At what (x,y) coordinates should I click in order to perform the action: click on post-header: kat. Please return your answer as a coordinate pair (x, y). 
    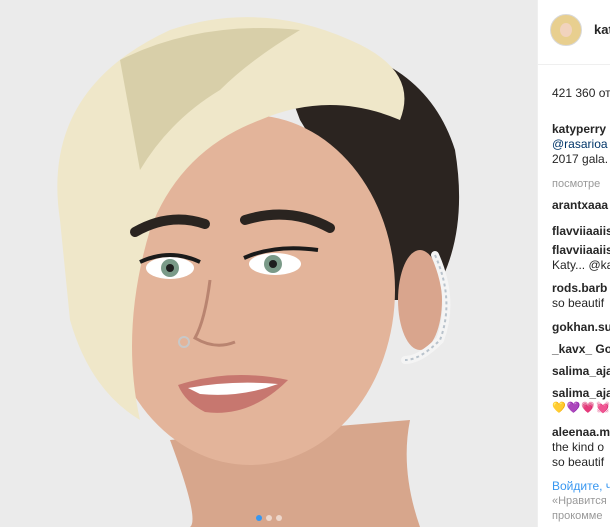
    Looking at the image, I should click on (574, 32).